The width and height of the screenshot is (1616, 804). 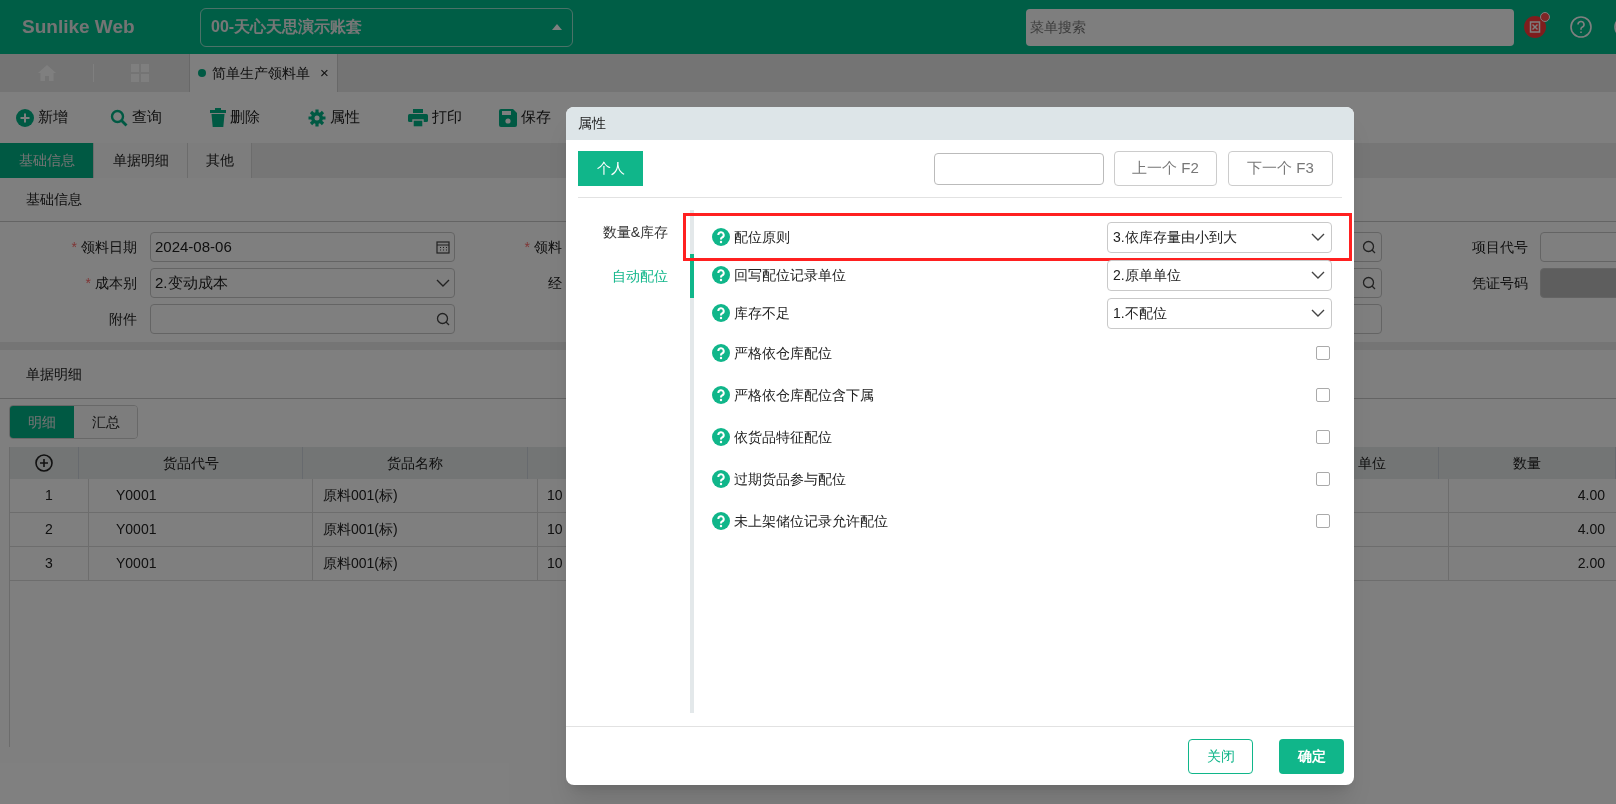 I want to click on select-field: 1.不配位, so click(x=1219, y=313).